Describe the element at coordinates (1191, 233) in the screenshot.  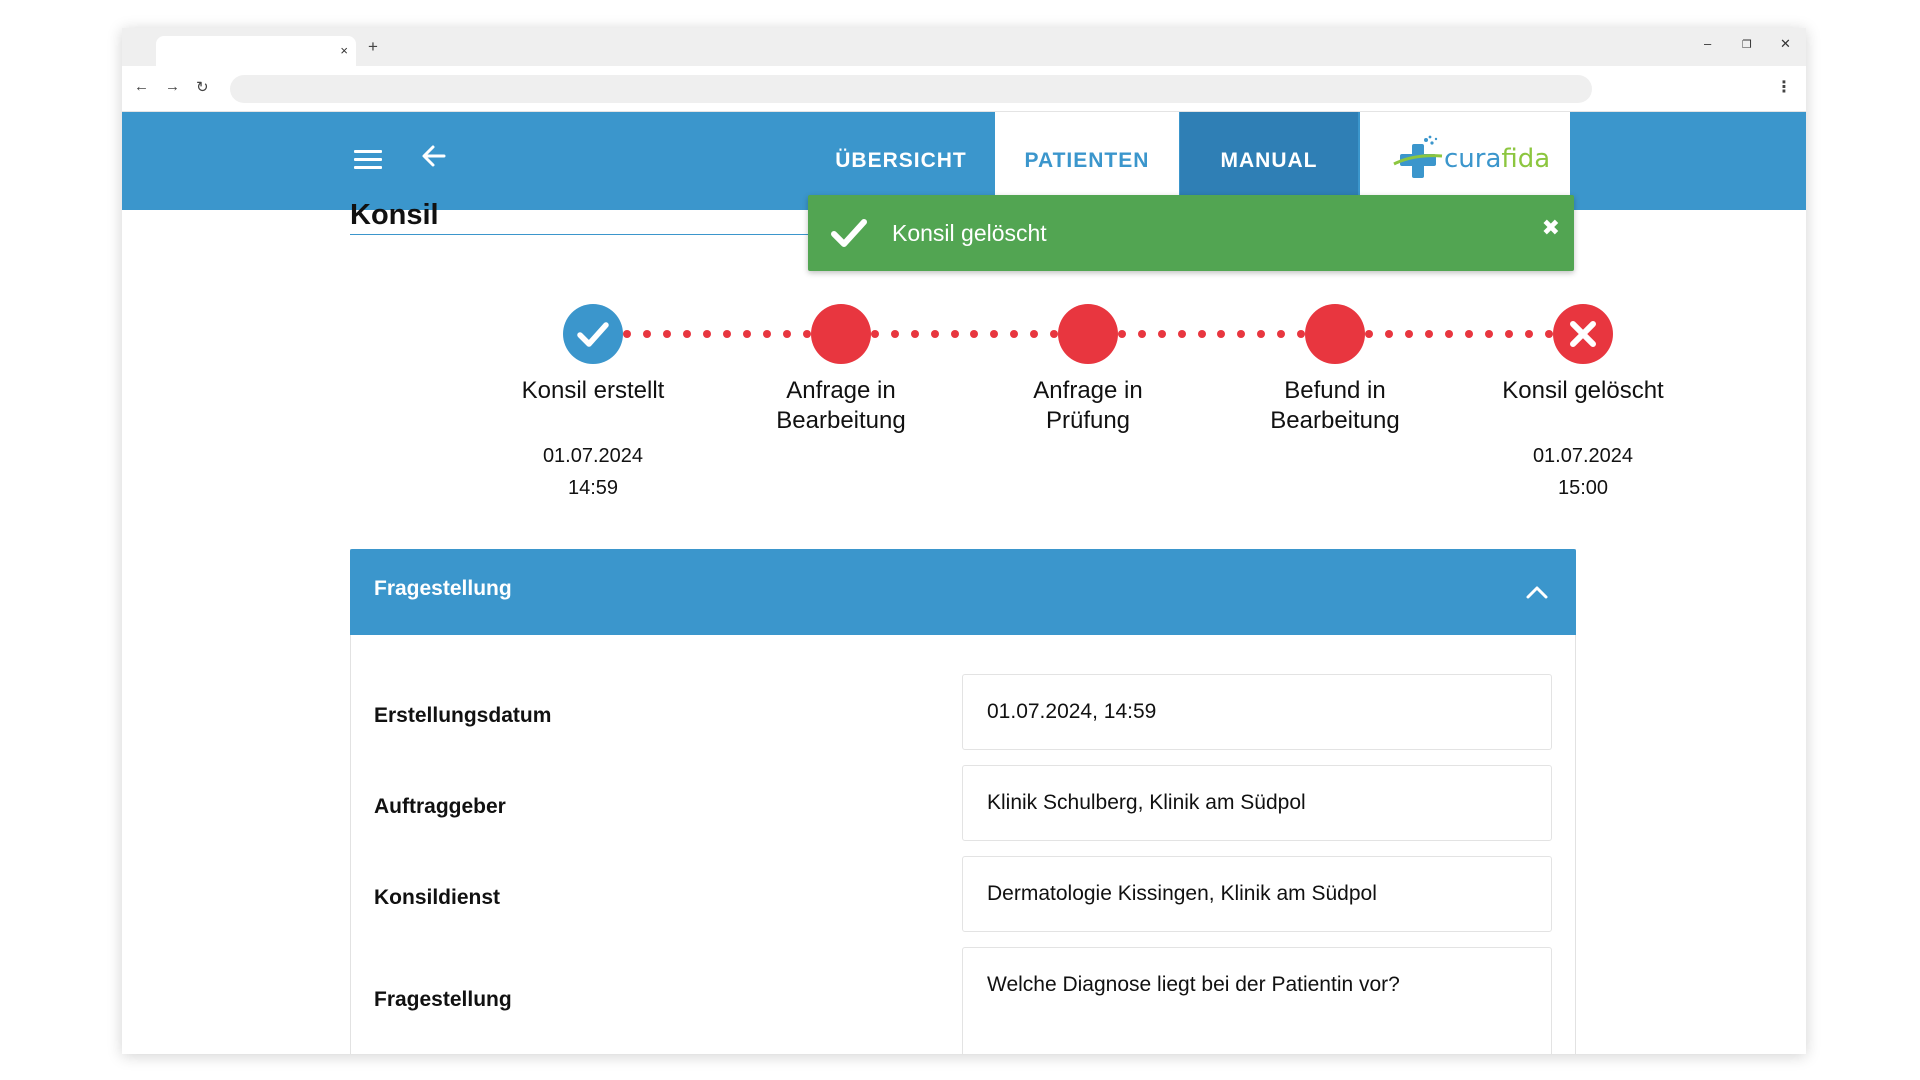
I see `success-toast: Konsil gelöscht ✖` at that location.